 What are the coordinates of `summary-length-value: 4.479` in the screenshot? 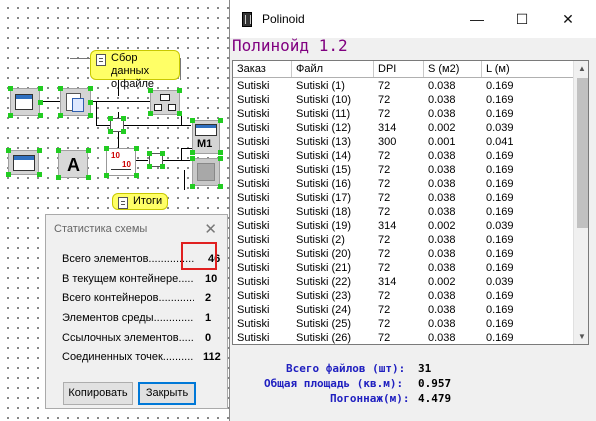 It's located at (435, 398).